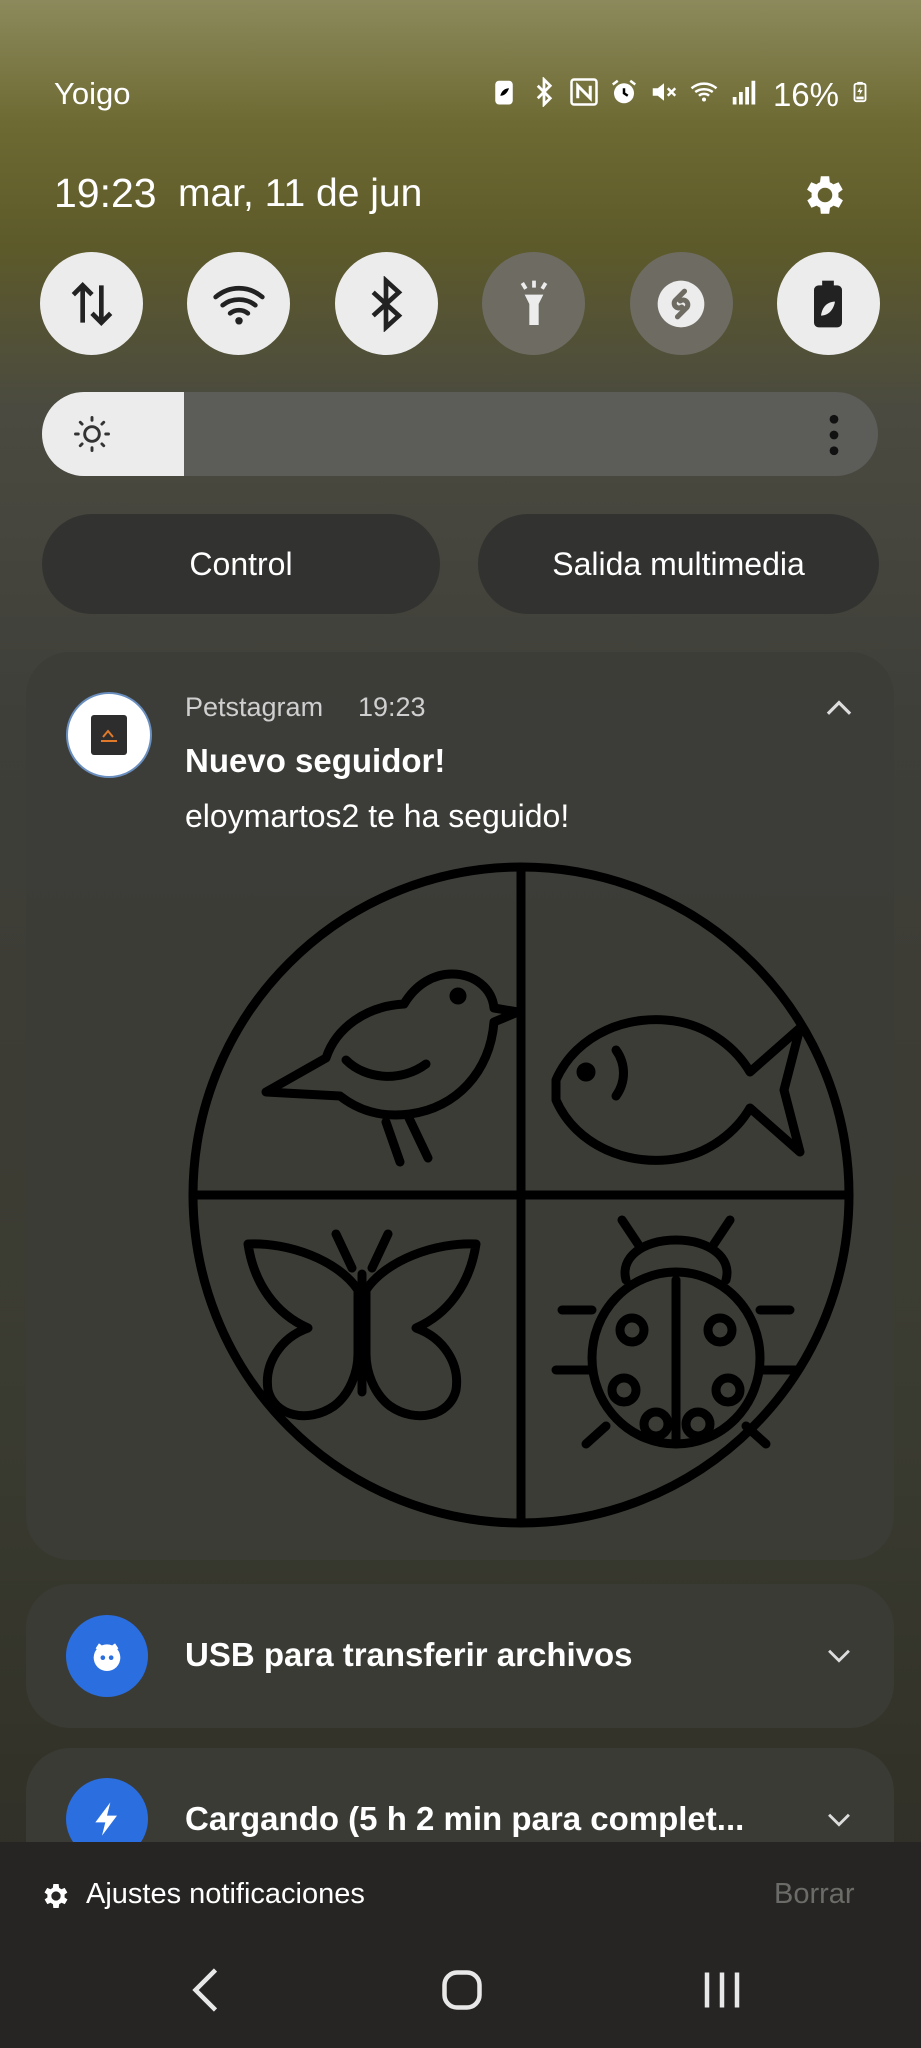 The width and height of the screenshot is (921, 2048). Describe the element at coordinates (814, 1894) in the screenshot. I see `clear-button: Borrar` at that location.